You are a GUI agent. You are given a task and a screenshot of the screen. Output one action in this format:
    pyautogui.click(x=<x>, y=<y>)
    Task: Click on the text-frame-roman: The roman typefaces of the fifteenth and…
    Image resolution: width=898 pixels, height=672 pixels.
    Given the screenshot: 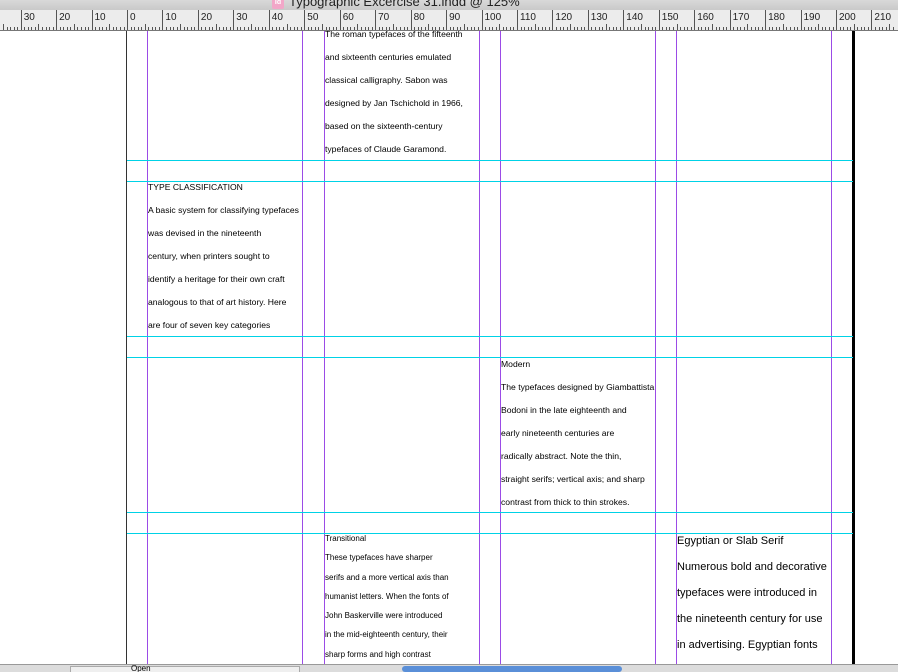 What is the action you would take?
    pyautogui.click(x=394, y=96)
    